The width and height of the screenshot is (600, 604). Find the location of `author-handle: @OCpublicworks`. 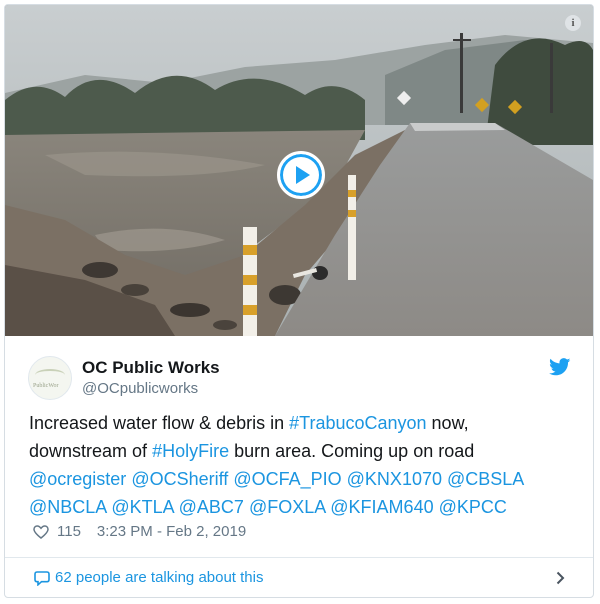

author-handle: @OCpublicworks is located at coordinates (140, 388).